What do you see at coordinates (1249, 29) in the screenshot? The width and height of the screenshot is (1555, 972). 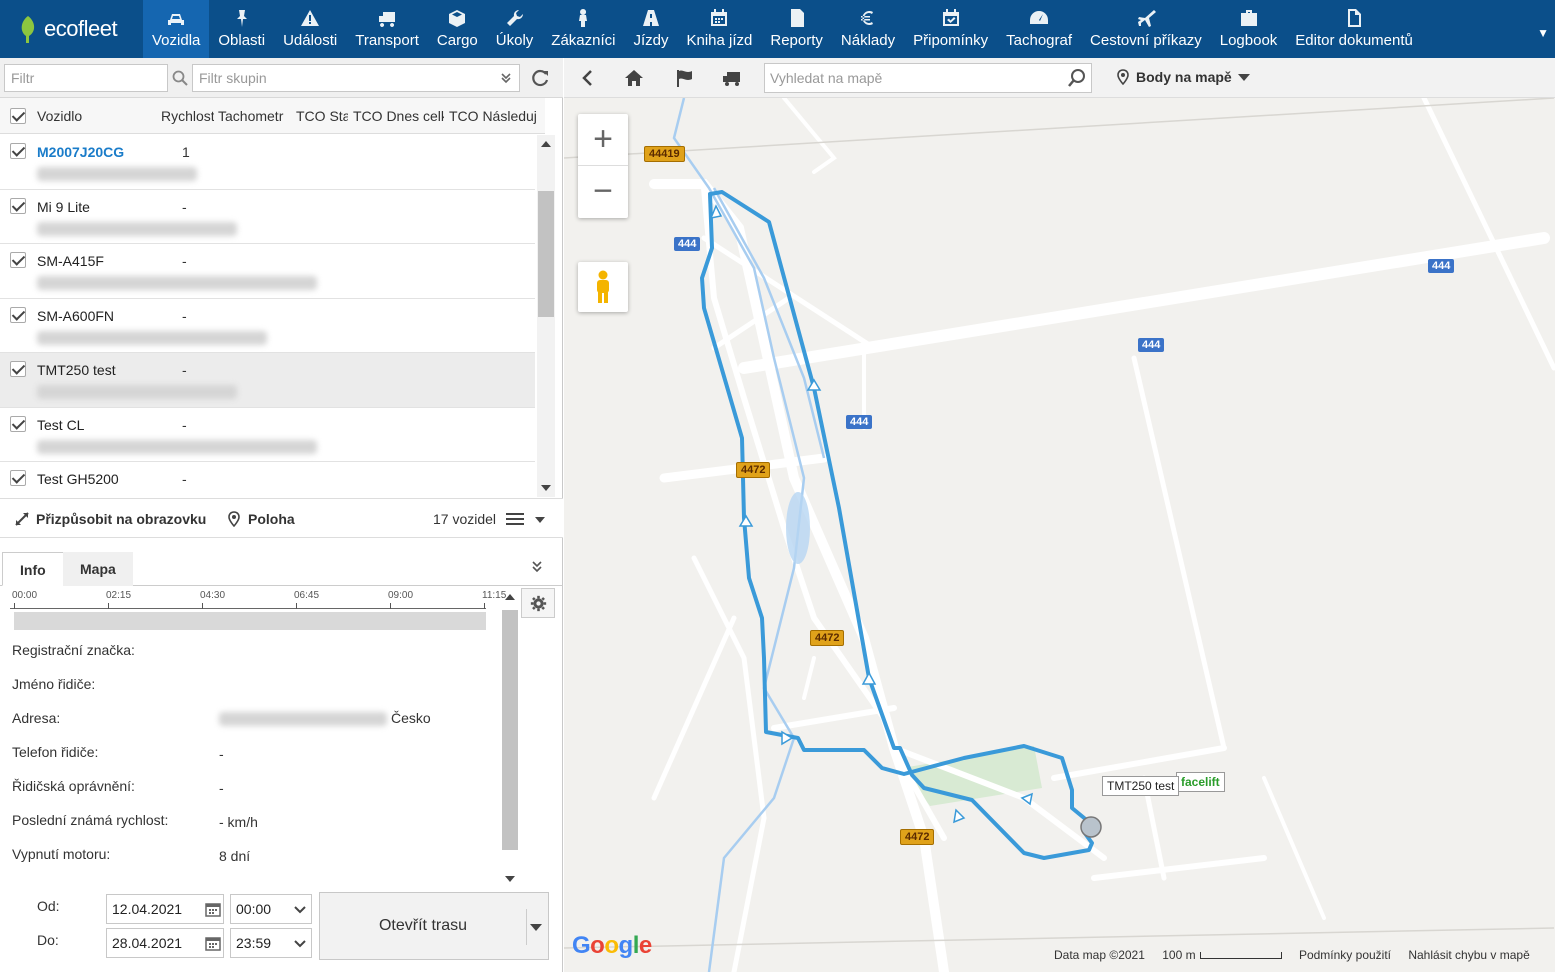 I see `nav-briefcase: Logbook` at bounding box center [1249, 29].